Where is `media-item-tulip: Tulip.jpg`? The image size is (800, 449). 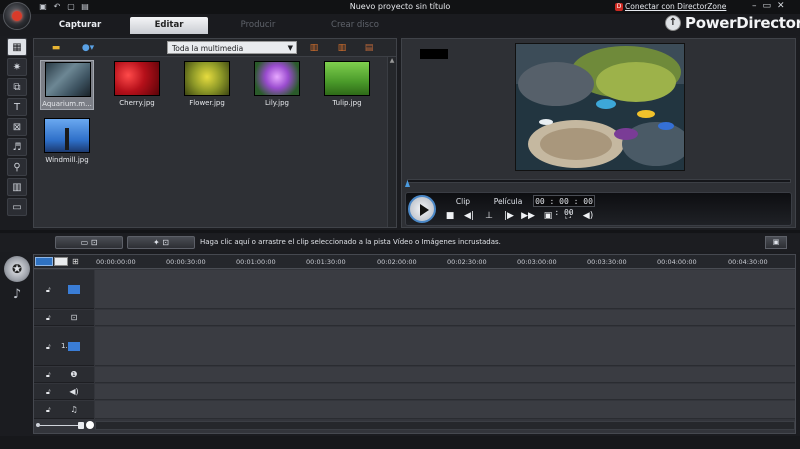 media-item-tulip: Tulip.jpg is located at coordinates (347, 84).